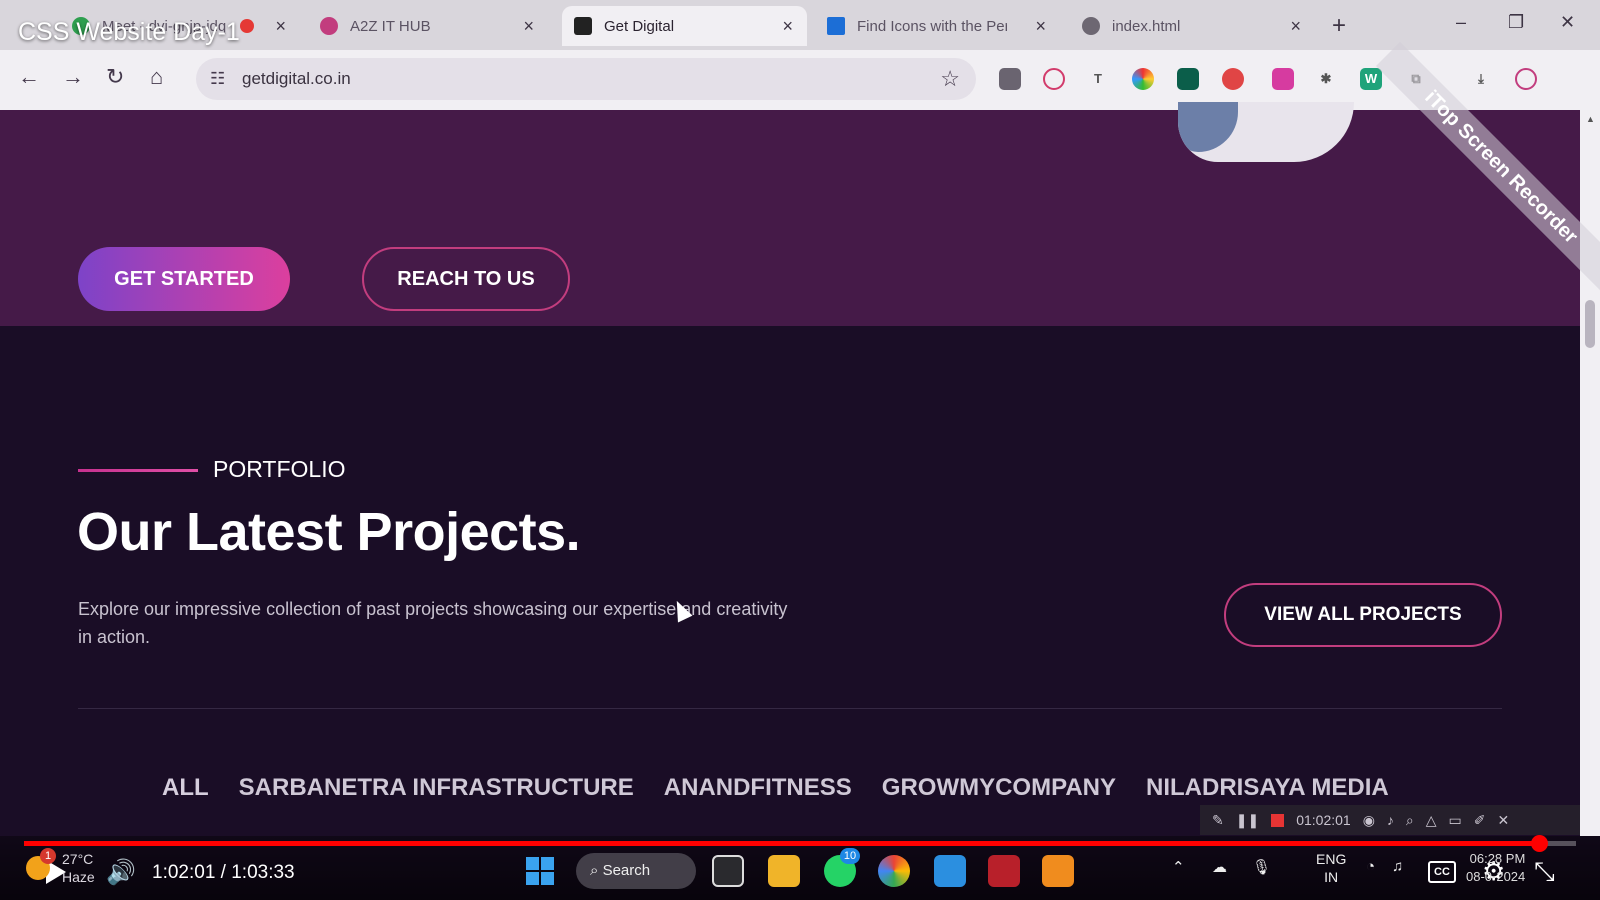 Image resolution: width=1600 pixels, height=900 pixels. I want to click on recorder-toolbar: ✎ ❚❚ 01:02:01 ◉ ♪ ⌕ △ ▭ ✐ ✕, so click(1390, 820).